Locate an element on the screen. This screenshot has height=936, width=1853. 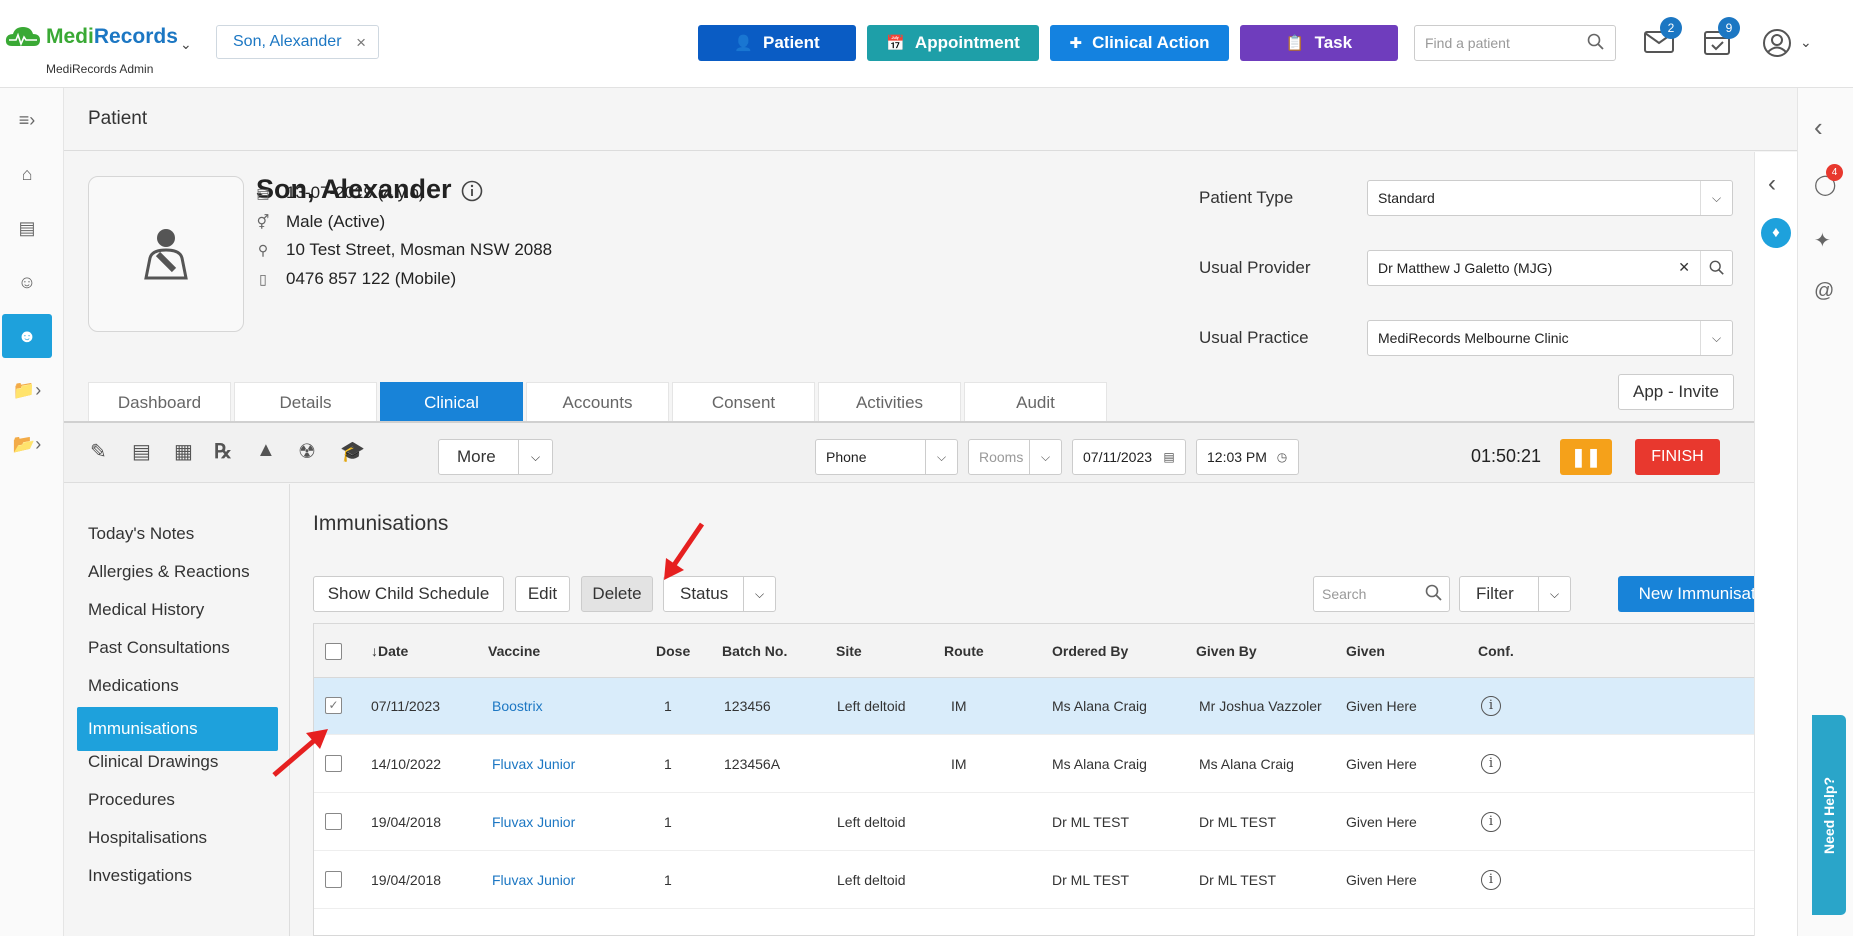
column-conf: Conf. is located at coordinates (1496, 651).